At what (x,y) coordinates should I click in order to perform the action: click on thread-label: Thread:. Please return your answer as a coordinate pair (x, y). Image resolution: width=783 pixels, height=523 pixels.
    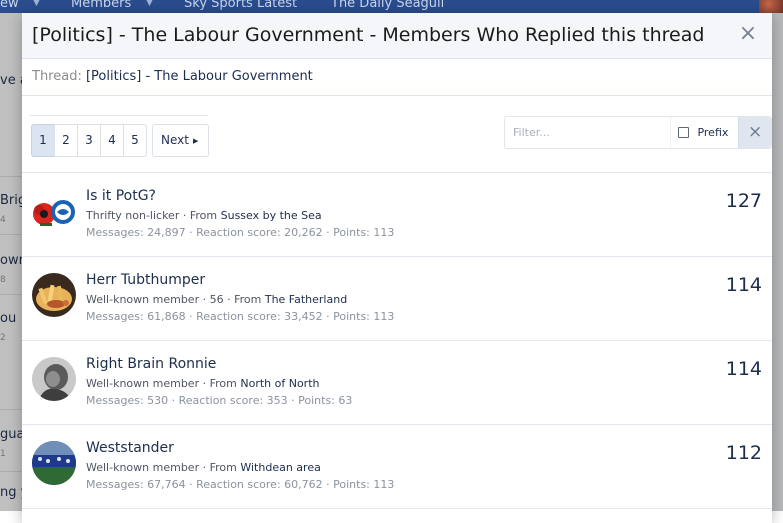
    Looking at the image, I should click on (57, 76).